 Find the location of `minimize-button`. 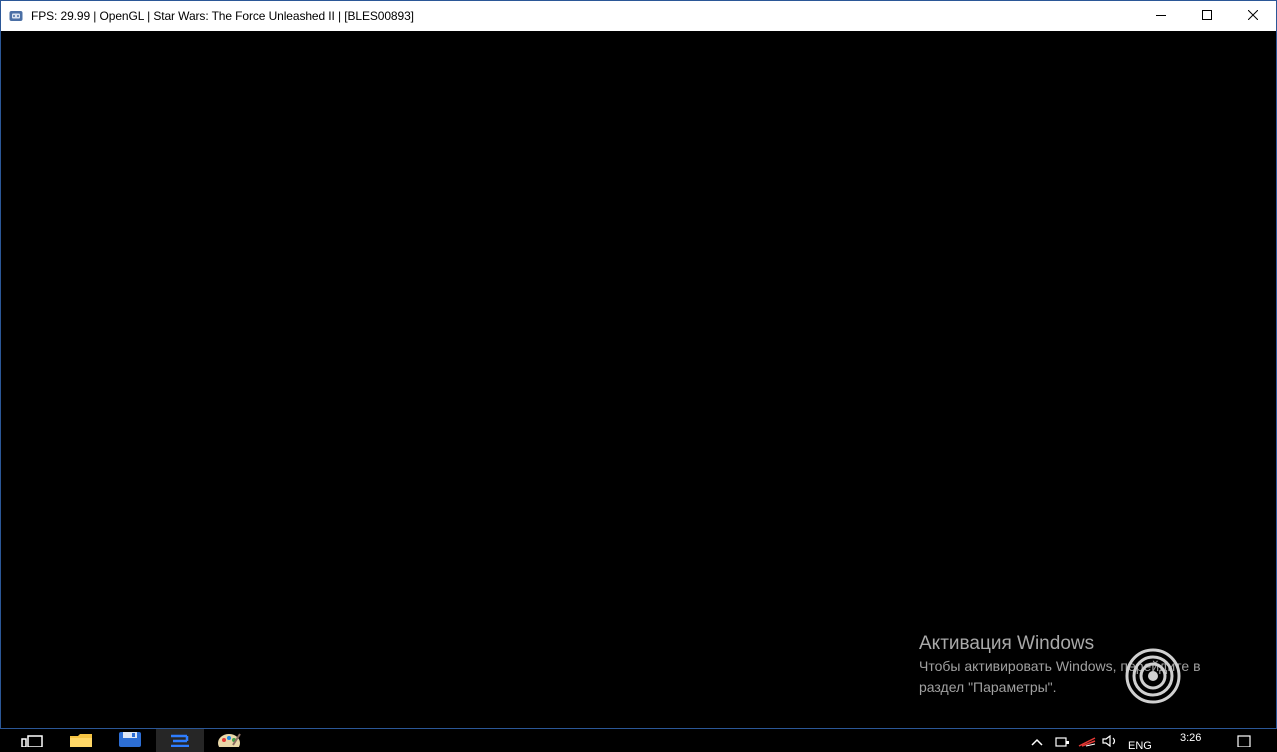

minimize-button is located at coordinates (1161, 16).